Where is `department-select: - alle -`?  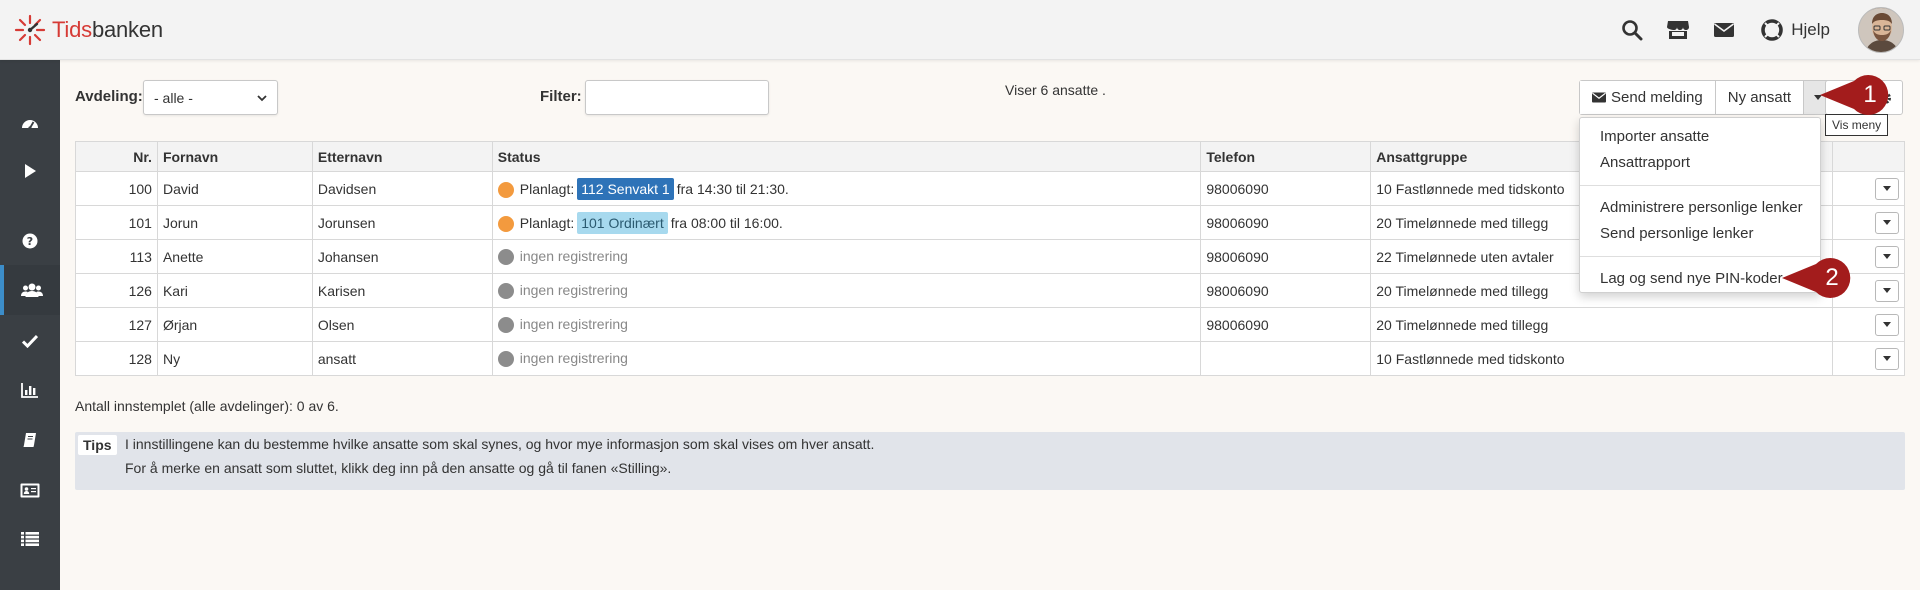 department-select: - alle - is located at coordinates (210, 97).